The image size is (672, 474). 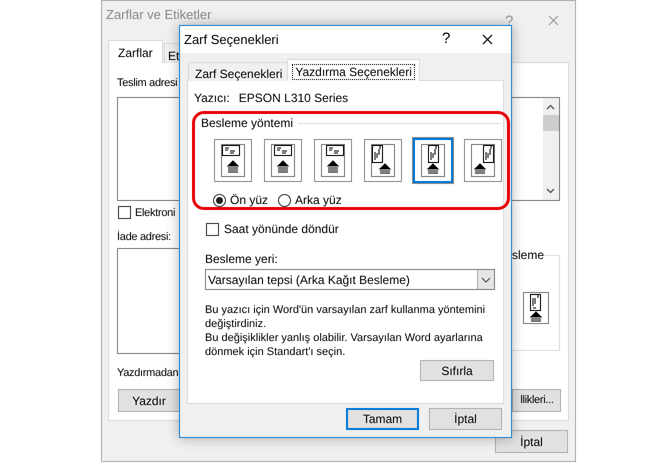 I want to click on radio-label: Ön yüz, so click(x=249, y=200).